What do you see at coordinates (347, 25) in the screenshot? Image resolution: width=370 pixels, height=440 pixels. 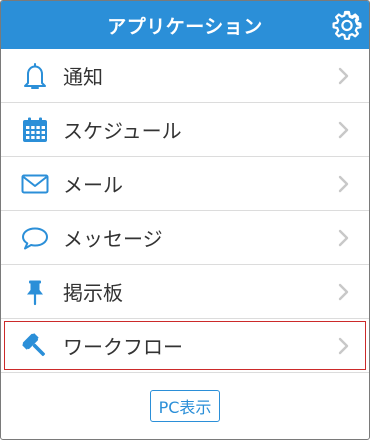 I see `gear-icon` at bounding box center [347, 25].